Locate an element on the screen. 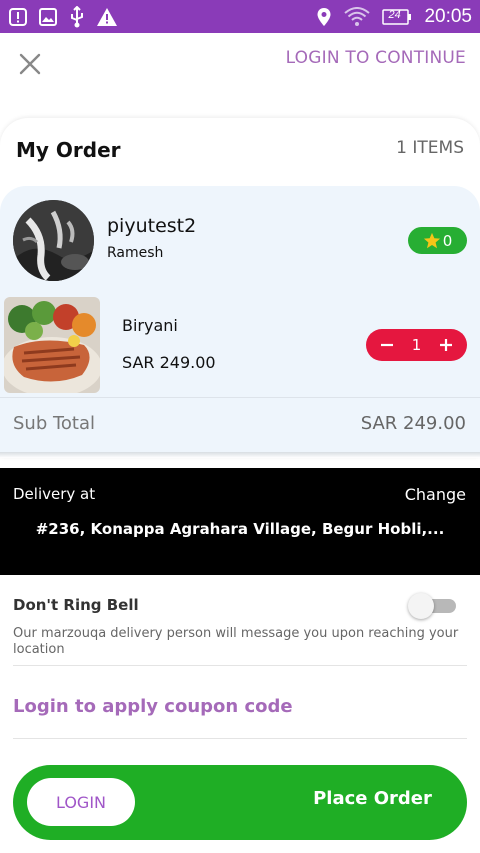 The image size is (480, 853). wifi-icon is located at coordinates (357, 16).